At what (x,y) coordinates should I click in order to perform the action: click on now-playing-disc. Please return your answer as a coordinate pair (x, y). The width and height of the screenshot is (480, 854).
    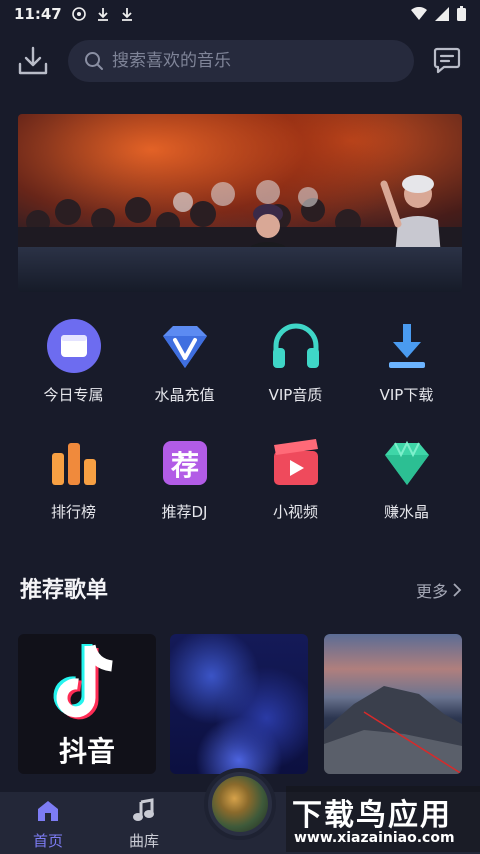
    Looking at the image, I should click on (240, 804).